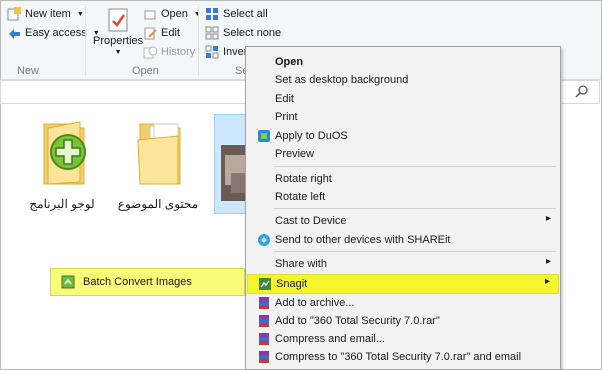 The height and width of the screenshot is (370, 602). Describe the element at coordinates (236, 14) in the screenshot. I see `select-all-button: Select all` at that location.